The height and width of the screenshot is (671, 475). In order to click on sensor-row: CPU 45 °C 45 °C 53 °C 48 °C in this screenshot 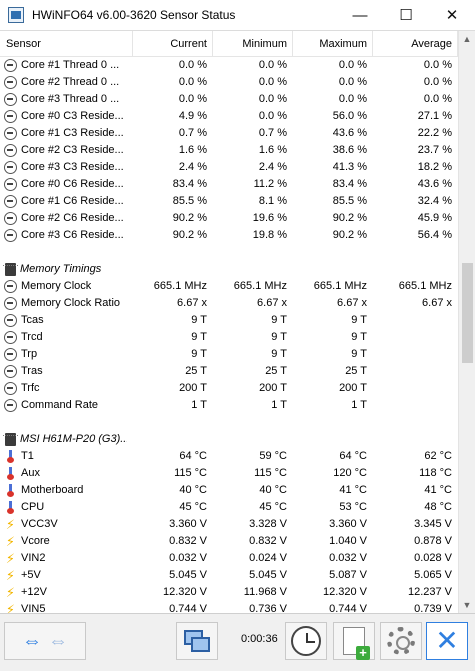, I will do `click(229, 507)`.